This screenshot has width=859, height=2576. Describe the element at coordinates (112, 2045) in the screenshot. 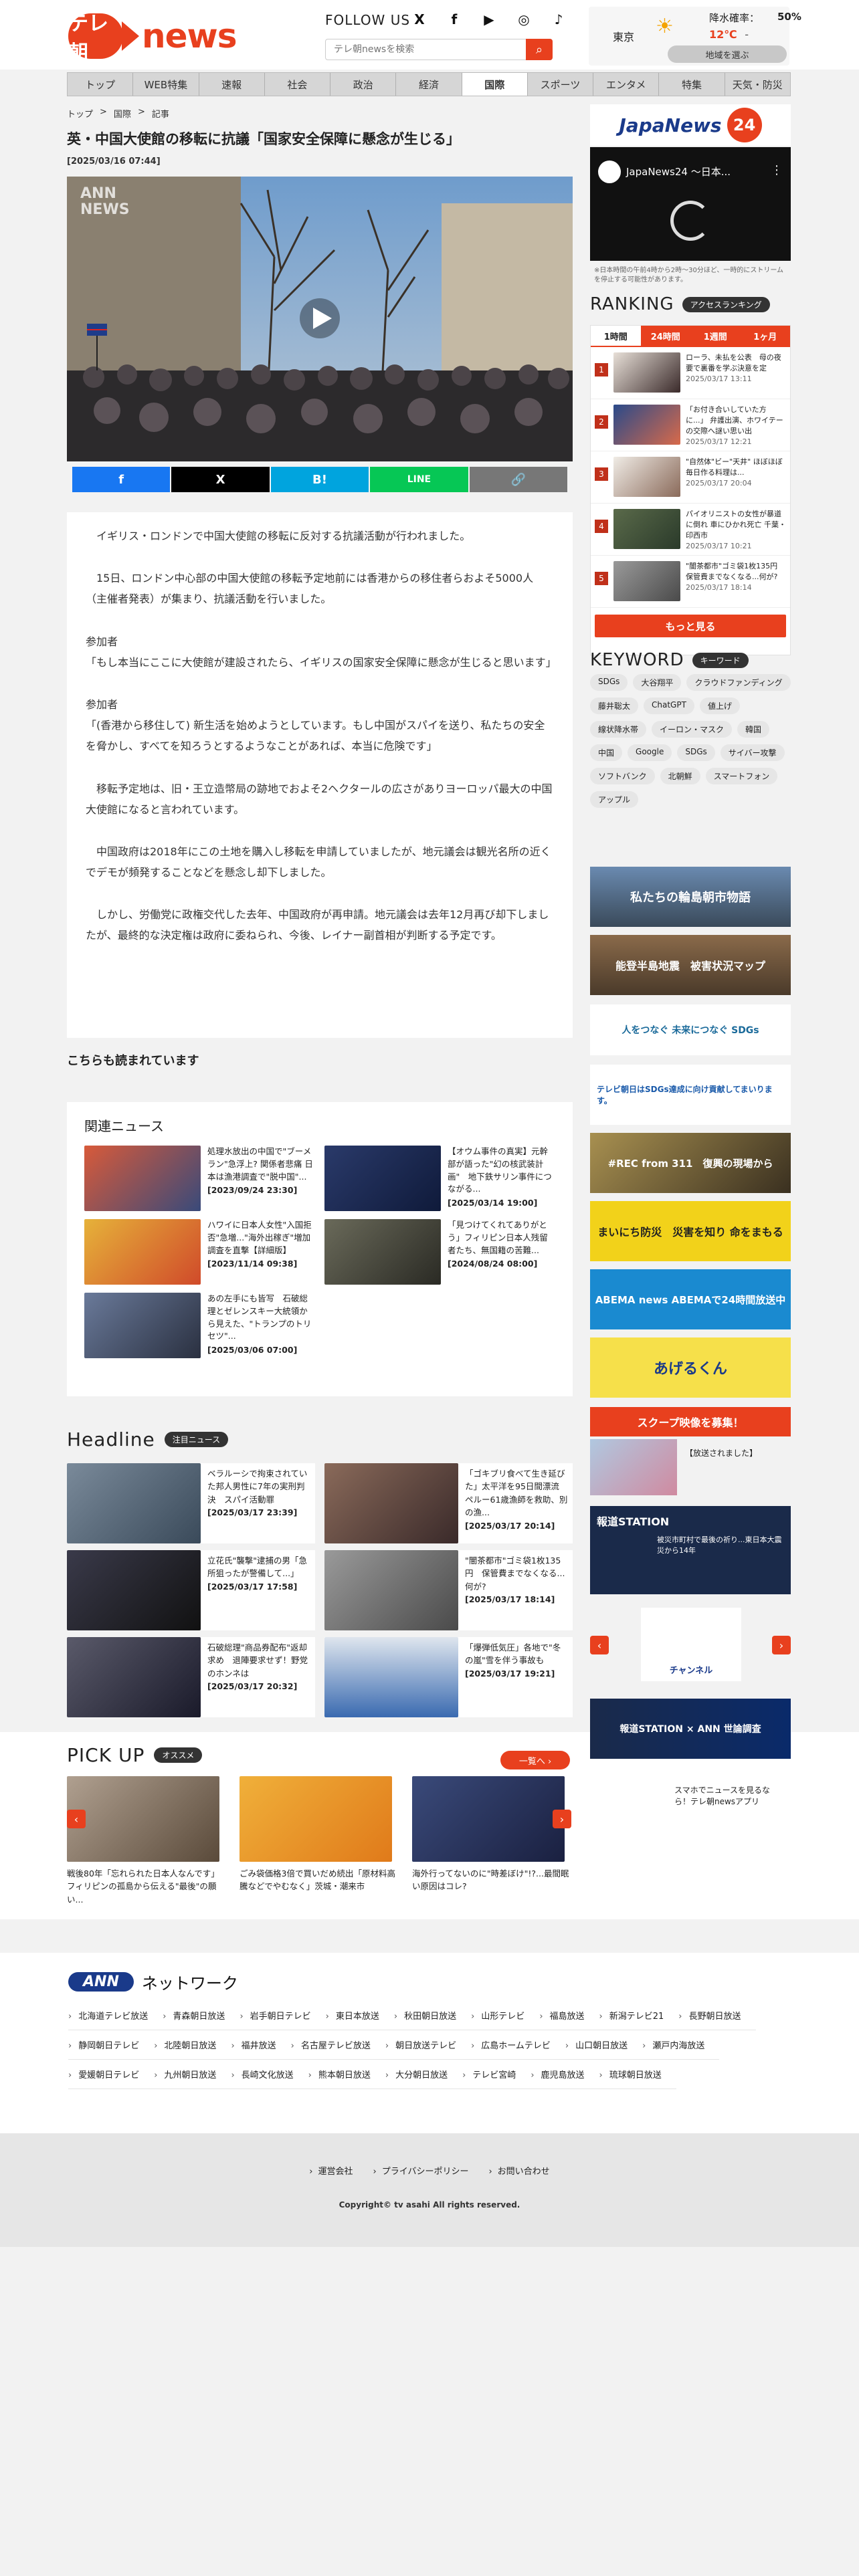

I see `station-link: 静岡朝日テレビ` at that location.